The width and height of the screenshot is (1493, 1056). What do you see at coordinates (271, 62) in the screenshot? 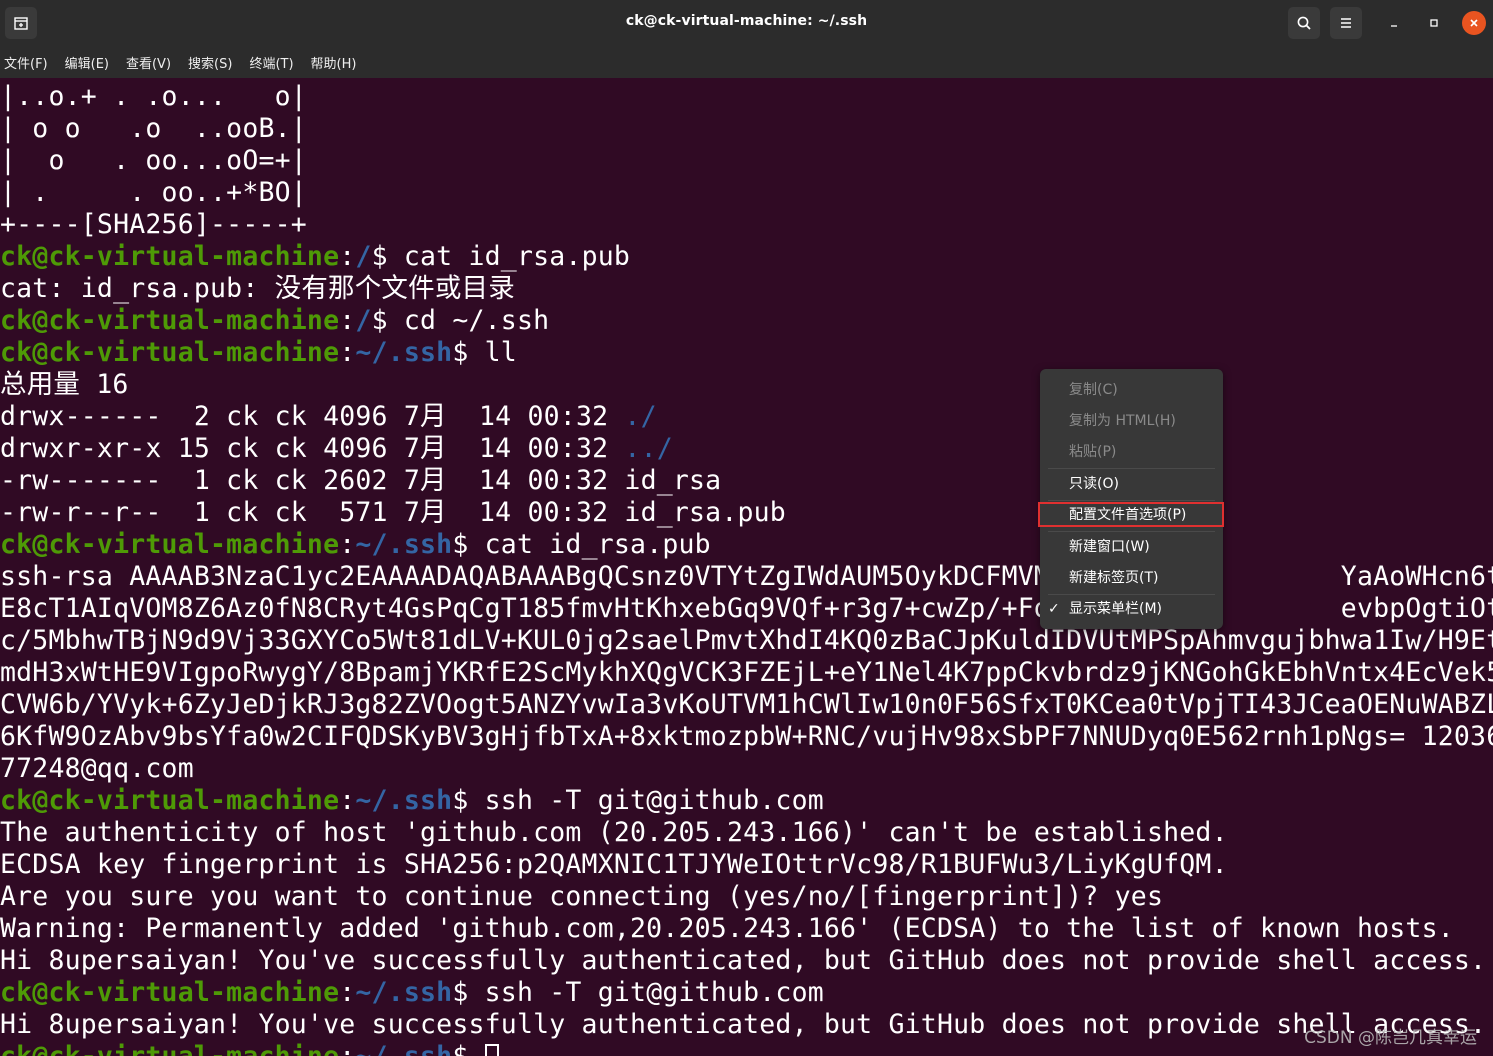
I see `menu-terminal: 终端(T)` at bounding box center [271, 62].